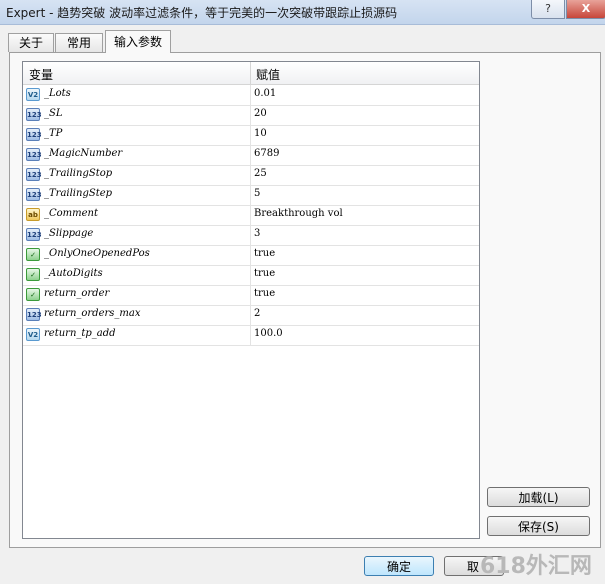  I want to click on ok-button: 确定, so click(399, 566).